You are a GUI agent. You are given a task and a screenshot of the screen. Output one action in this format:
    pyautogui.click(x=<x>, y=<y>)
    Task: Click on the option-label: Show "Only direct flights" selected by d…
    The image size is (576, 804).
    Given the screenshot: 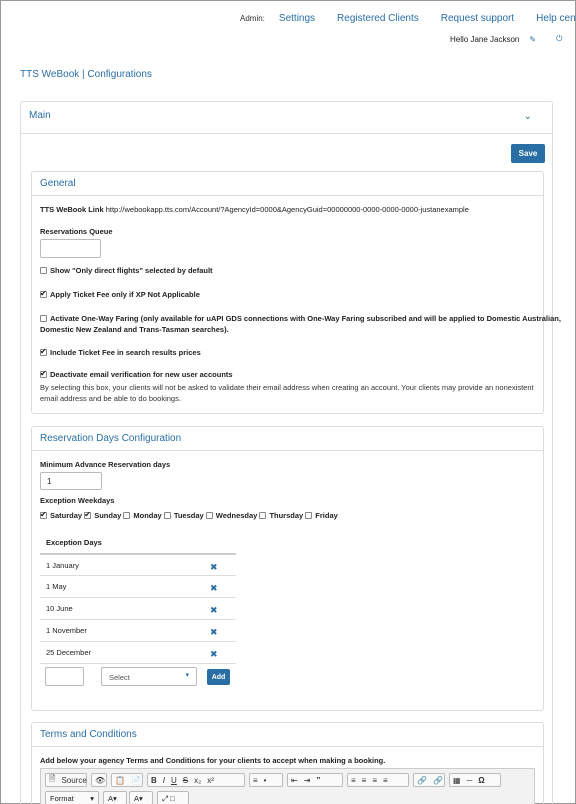 What is the action you would take?
    pyautogui.click(x=131, y=270)
    